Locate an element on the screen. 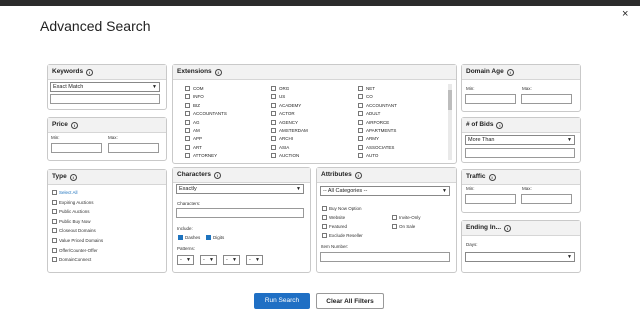  extension-label: ACCOUNTANT is located at coordinates (381, 105).